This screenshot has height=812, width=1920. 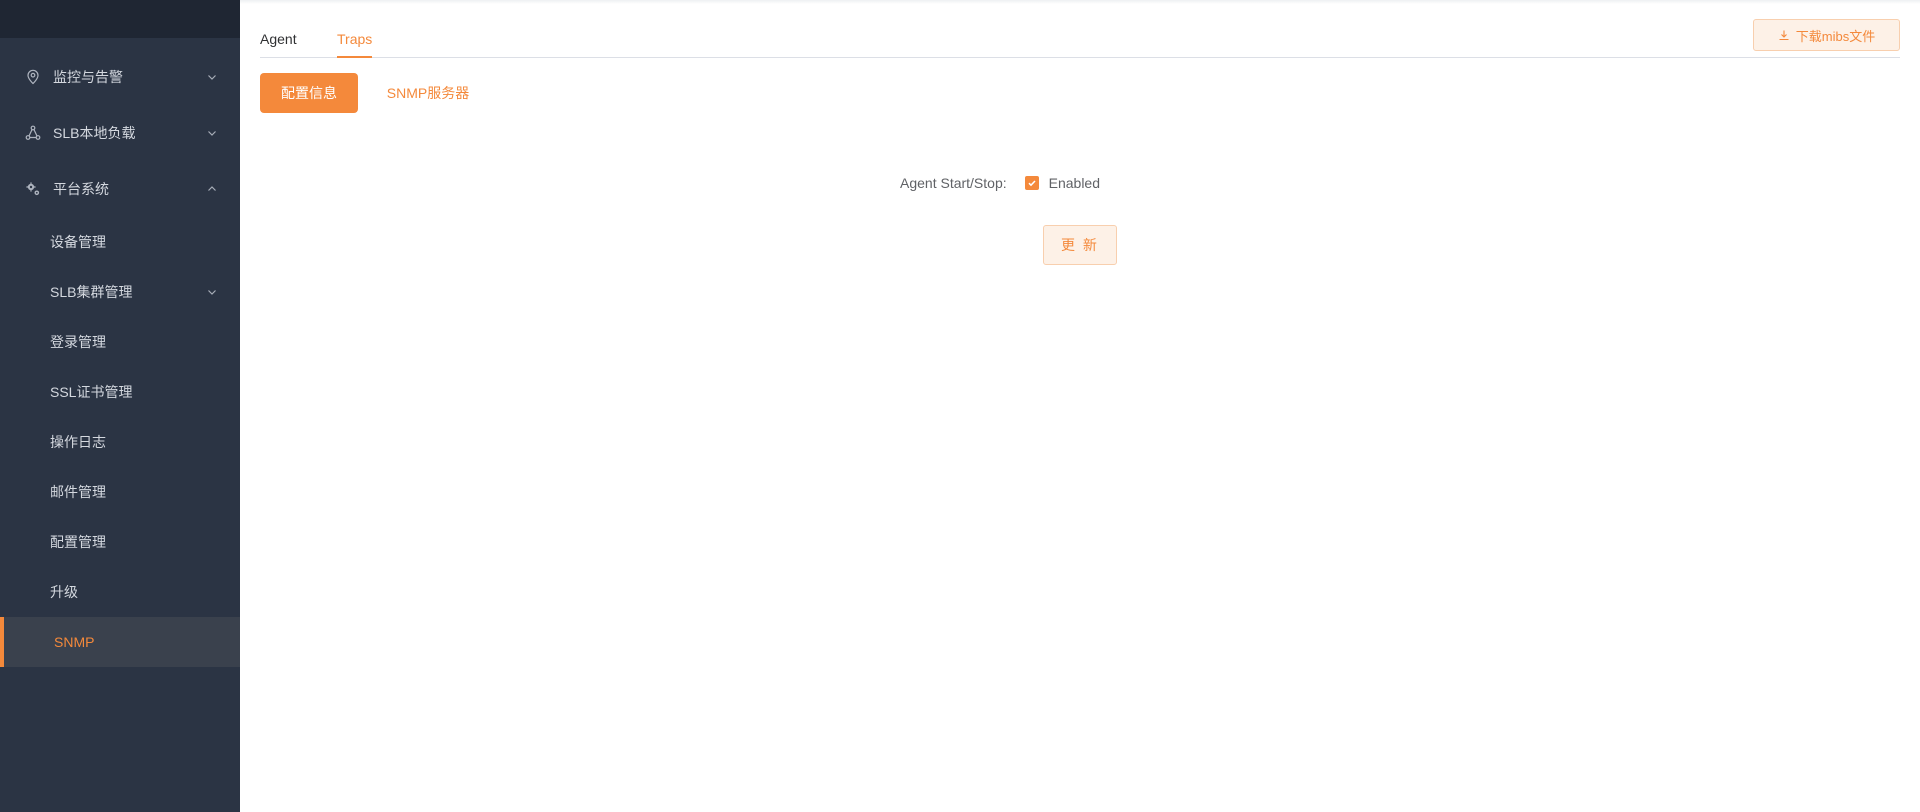 What do you see at coordinates (120, 189) in the screenshot?
I see `sidebar-group-platform: 平台系统` at bounding box center [120, 189].